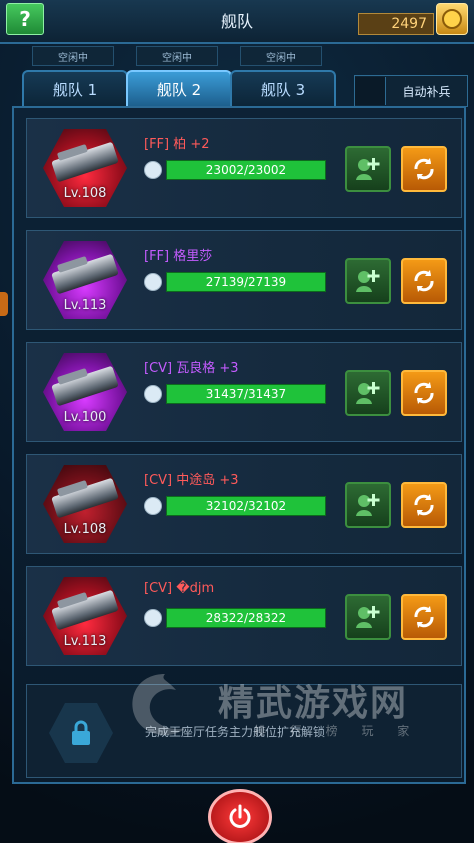 The image size is (474, 843). I want to click on ship-hp-bar: 32102/32102, so click(246, 506).